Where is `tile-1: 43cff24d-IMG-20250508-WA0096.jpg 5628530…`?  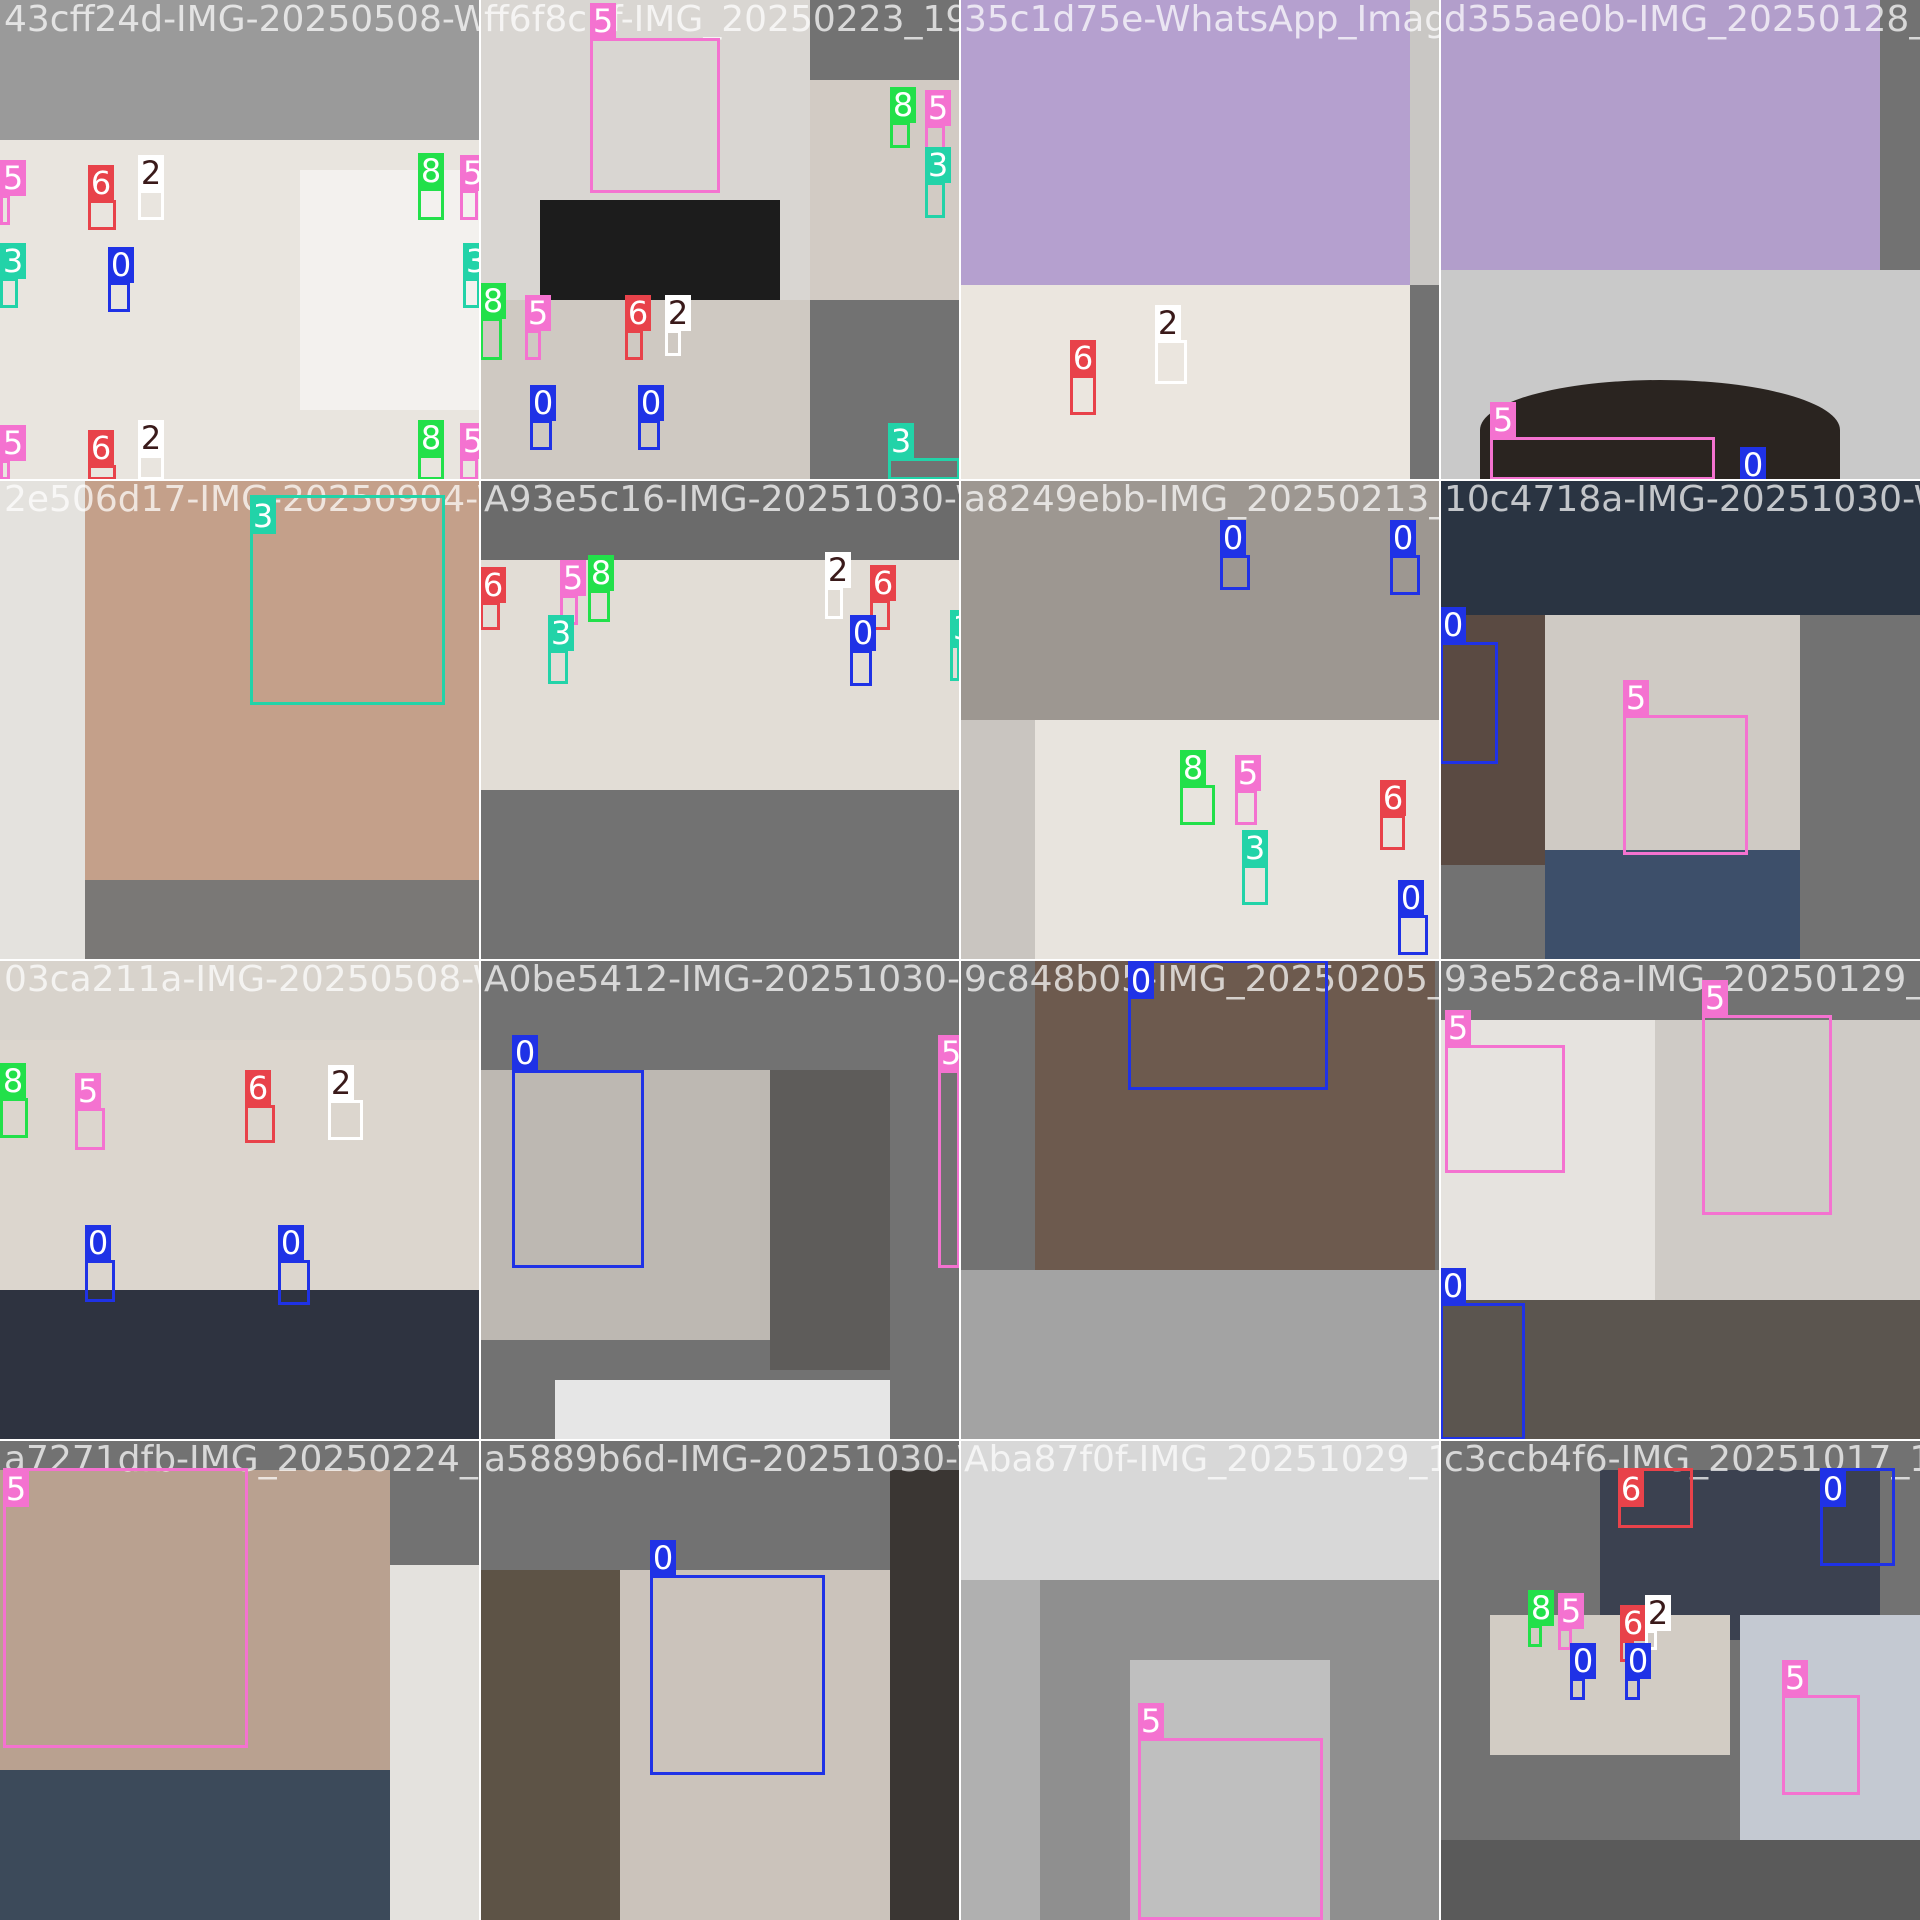
tile-1: 43cff24d-IMG-20250508-WA0096.jpg 5628530… is located at coordinates (240, 240).